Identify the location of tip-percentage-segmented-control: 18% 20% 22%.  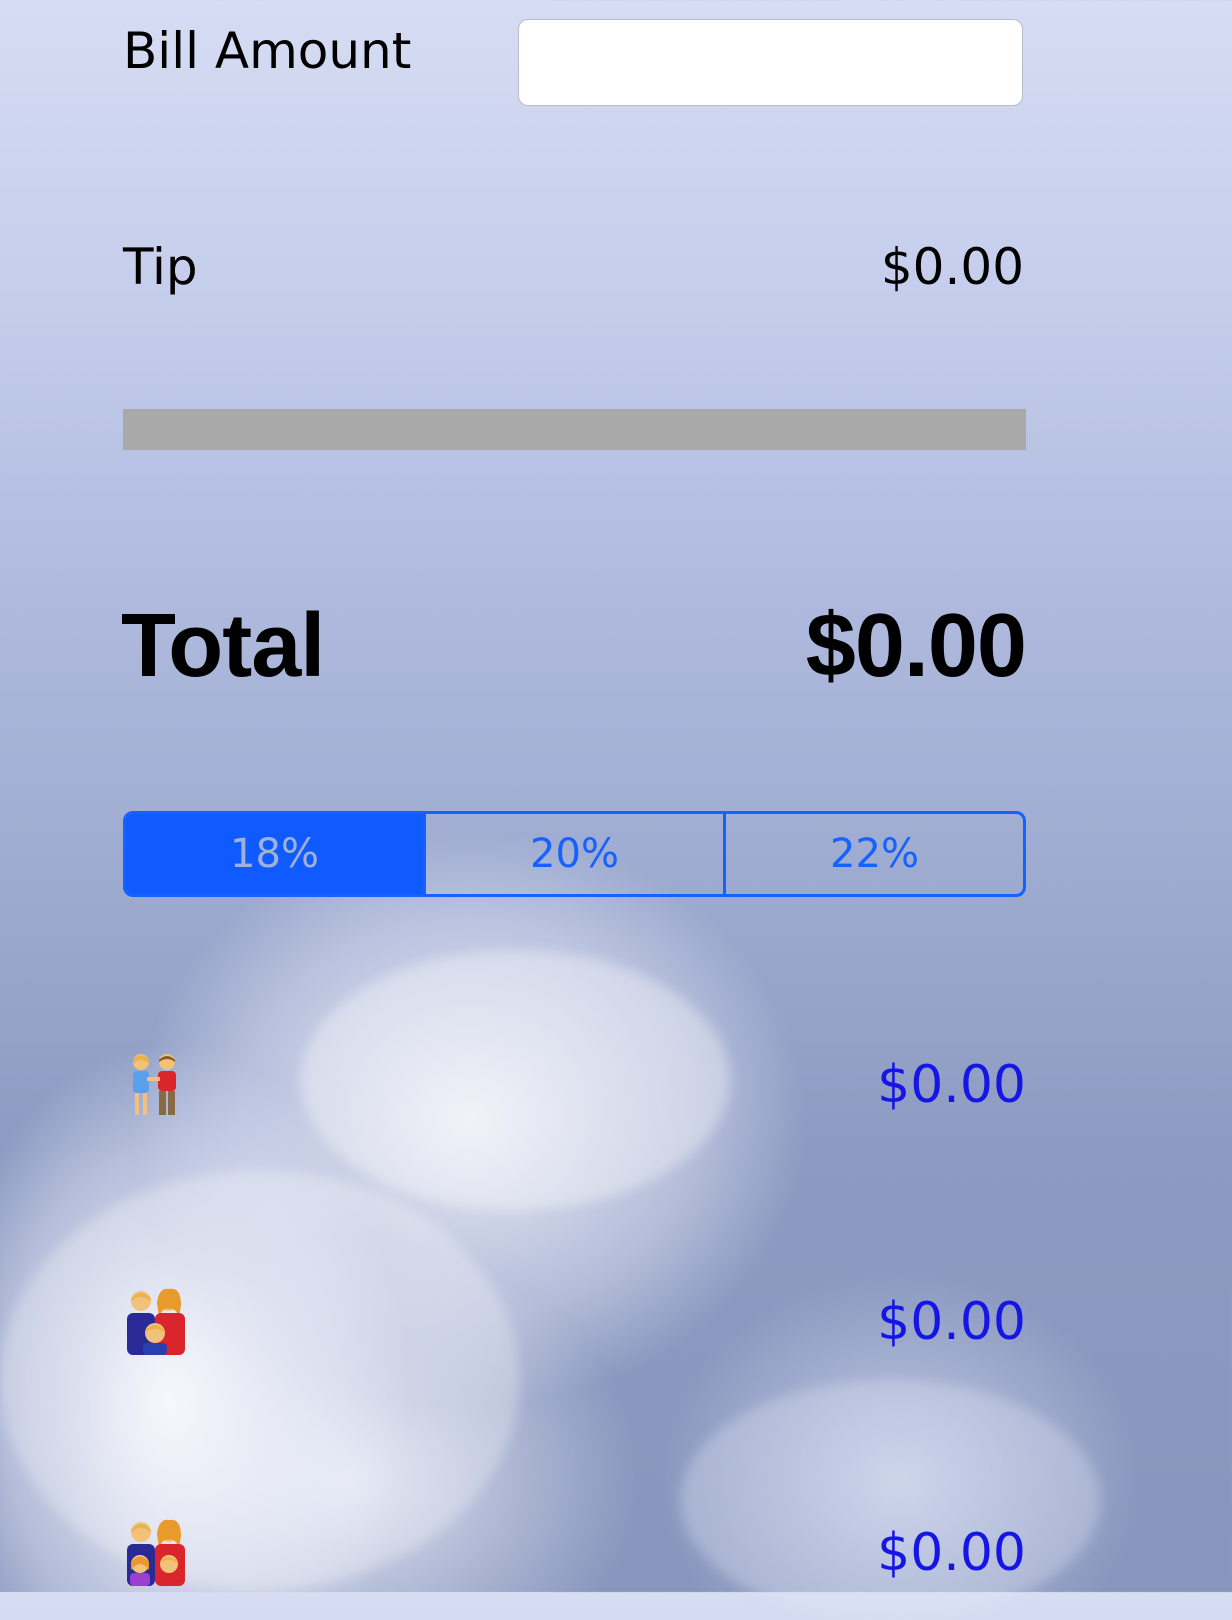
(574, 854).